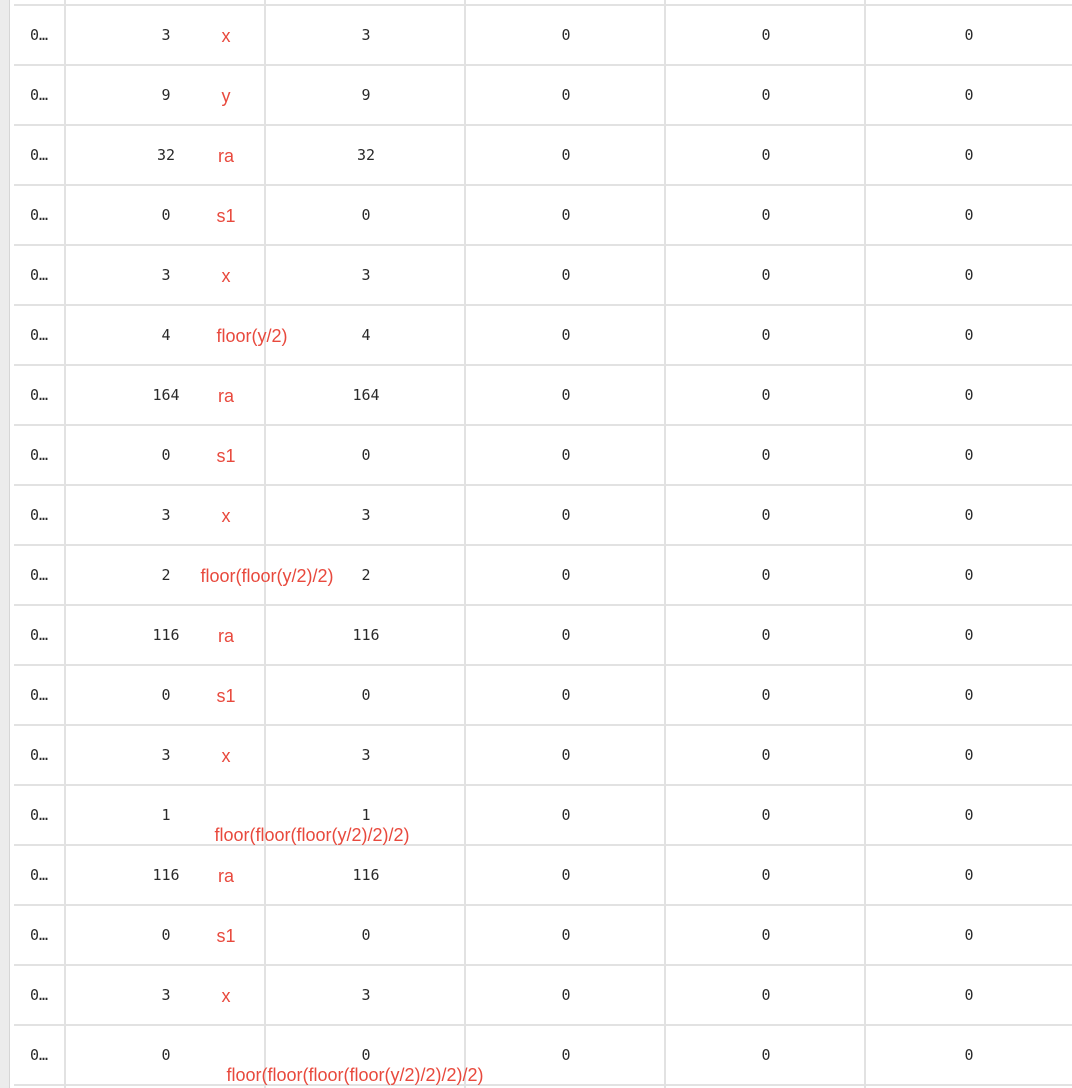 The image size is (1072, 1088). Describe the element at coordinates (543, 156) in the screenshot. I see `table-row: 0… 32 32 0 0 0 ra` at that location.